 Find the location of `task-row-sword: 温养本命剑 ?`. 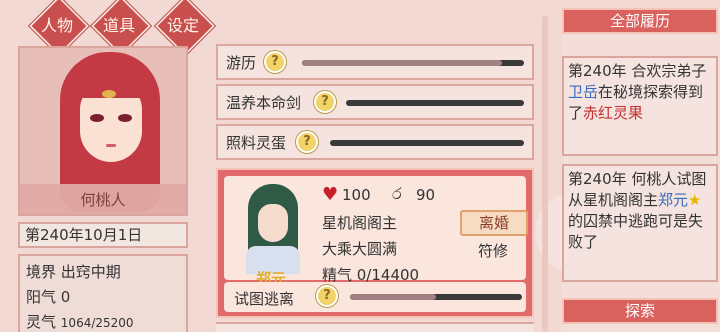

task-row-sword: 温养本命剑 ? is located at coordinates (375, 102).